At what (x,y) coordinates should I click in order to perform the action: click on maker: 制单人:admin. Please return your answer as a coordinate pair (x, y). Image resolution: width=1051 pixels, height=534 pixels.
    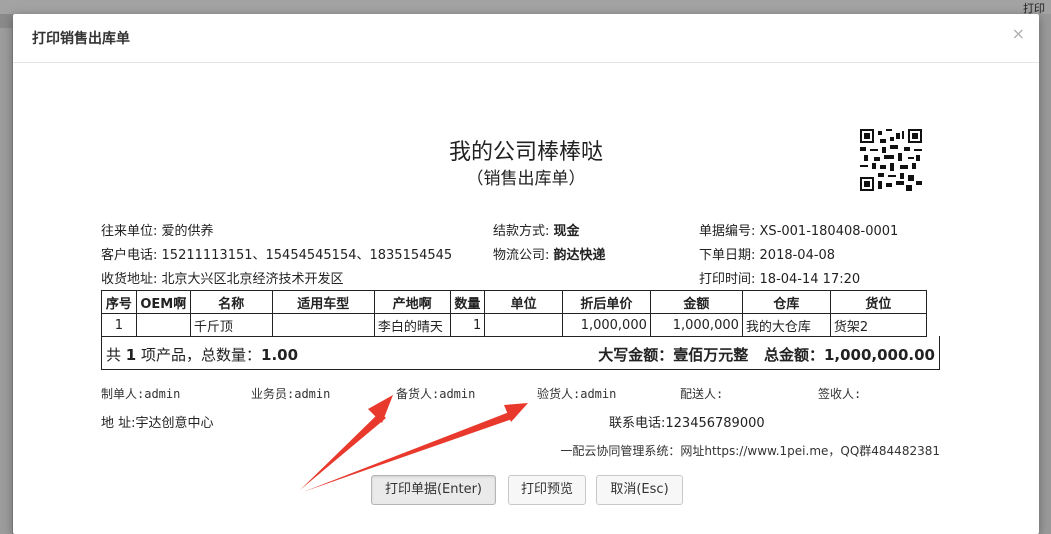
    Looking at the image, I should click on (141, 394).